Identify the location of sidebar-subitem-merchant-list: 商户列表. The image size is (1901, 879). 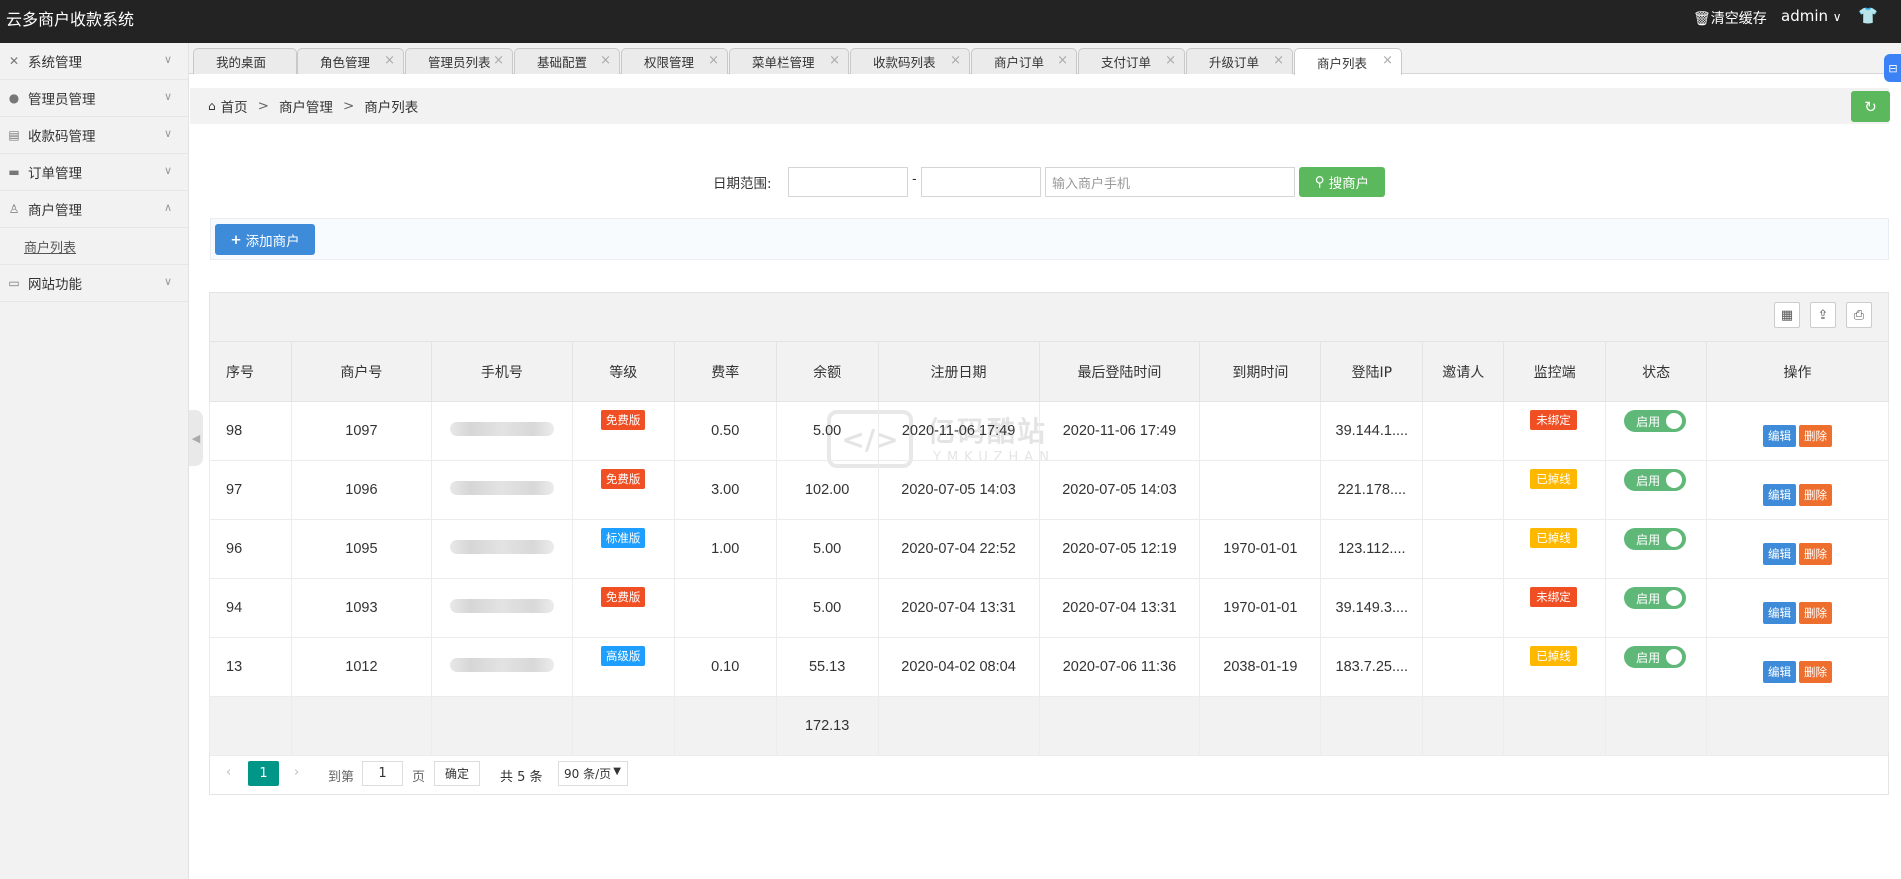
(94, 246).